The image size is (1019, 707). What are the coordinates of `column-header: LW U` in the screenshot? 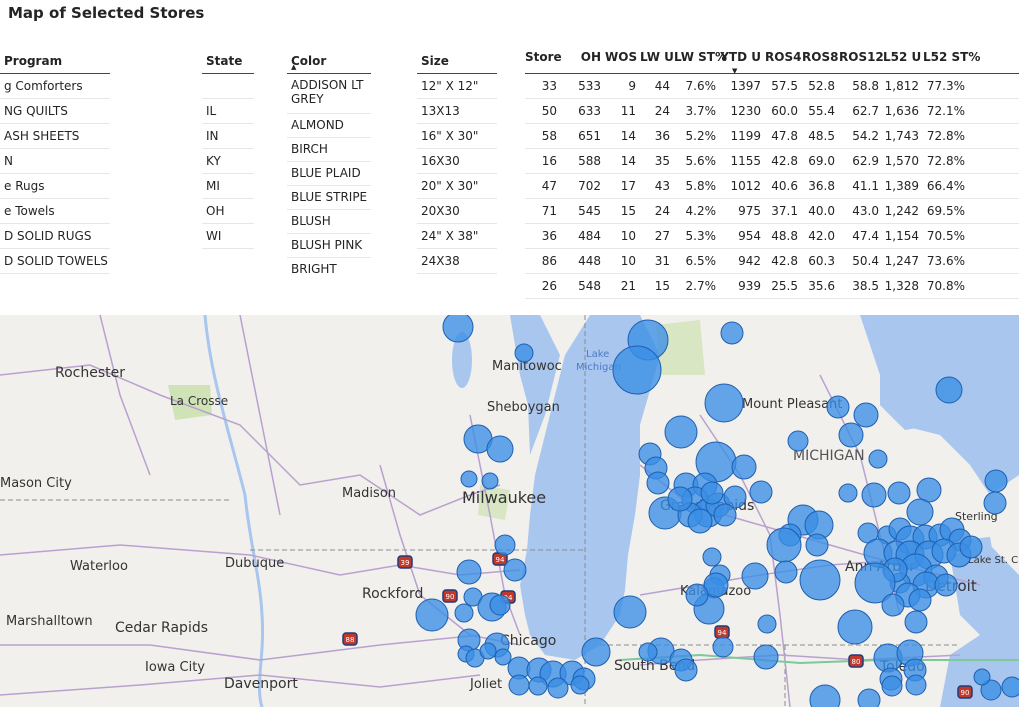 It's located at (657, 60).